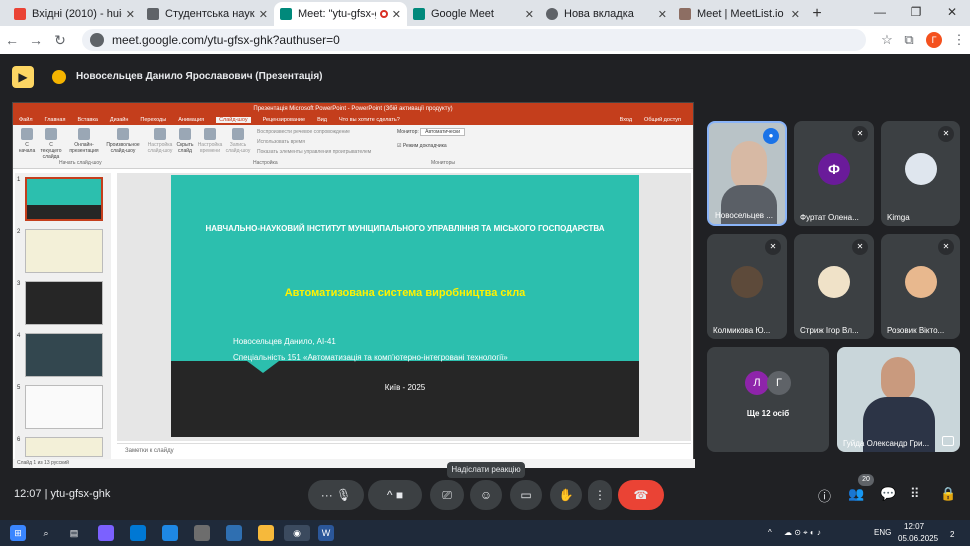  I want to click on custom-slideshow-button: Произвольное слайд-шоу, so click(123, 141).